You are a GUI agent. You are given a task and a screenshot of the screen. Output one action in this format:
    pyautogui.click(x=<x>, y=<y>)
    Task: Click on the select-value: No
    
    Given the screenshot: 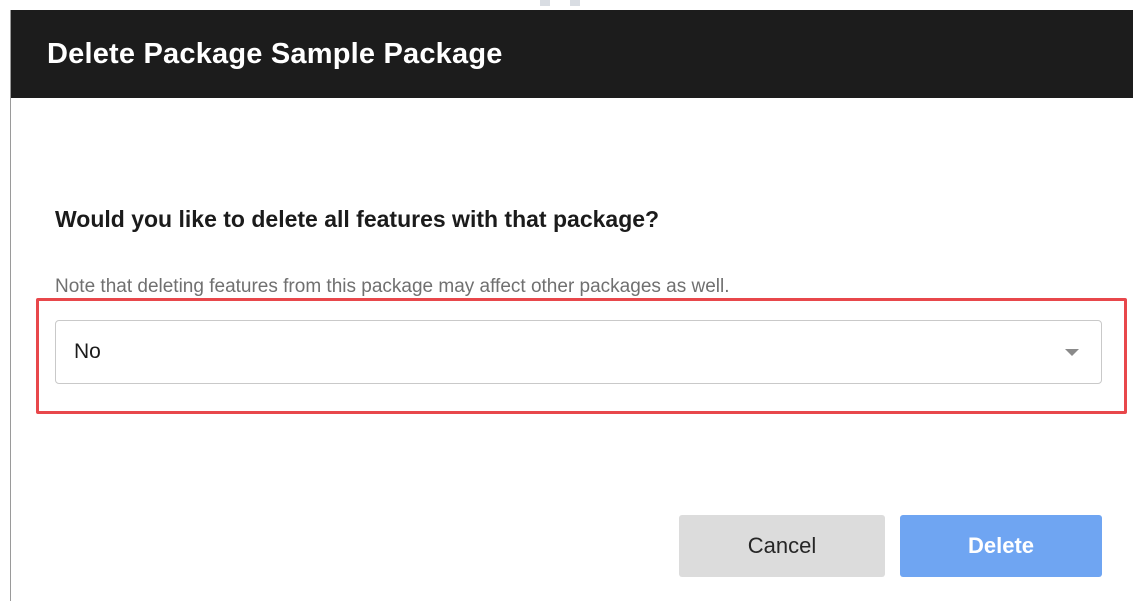 What is the action you would take?
    pyautogui.click(x=87, y=351)
    